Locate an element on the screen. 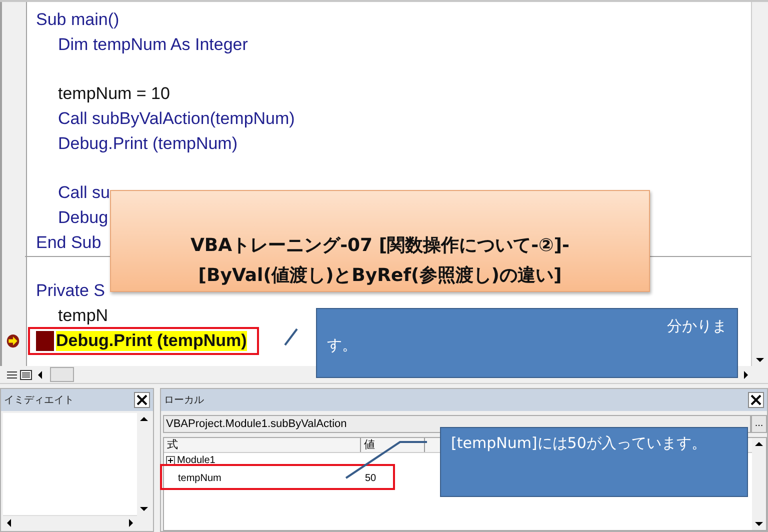  code-line: Private S is located at coordinates (70, 291).